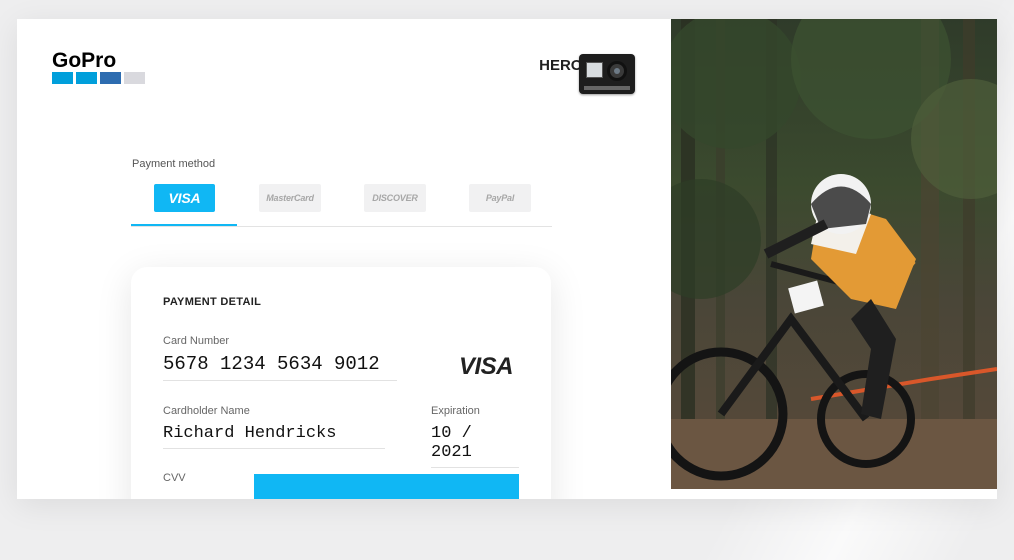 This screenshot has width=1014, height=560. What do you see at coordinates (341, 205) in the screenshot?
I see `payment-method-tabs: VISA MasterCard DISCOVER PayPal` at bounding box center [341, 205].